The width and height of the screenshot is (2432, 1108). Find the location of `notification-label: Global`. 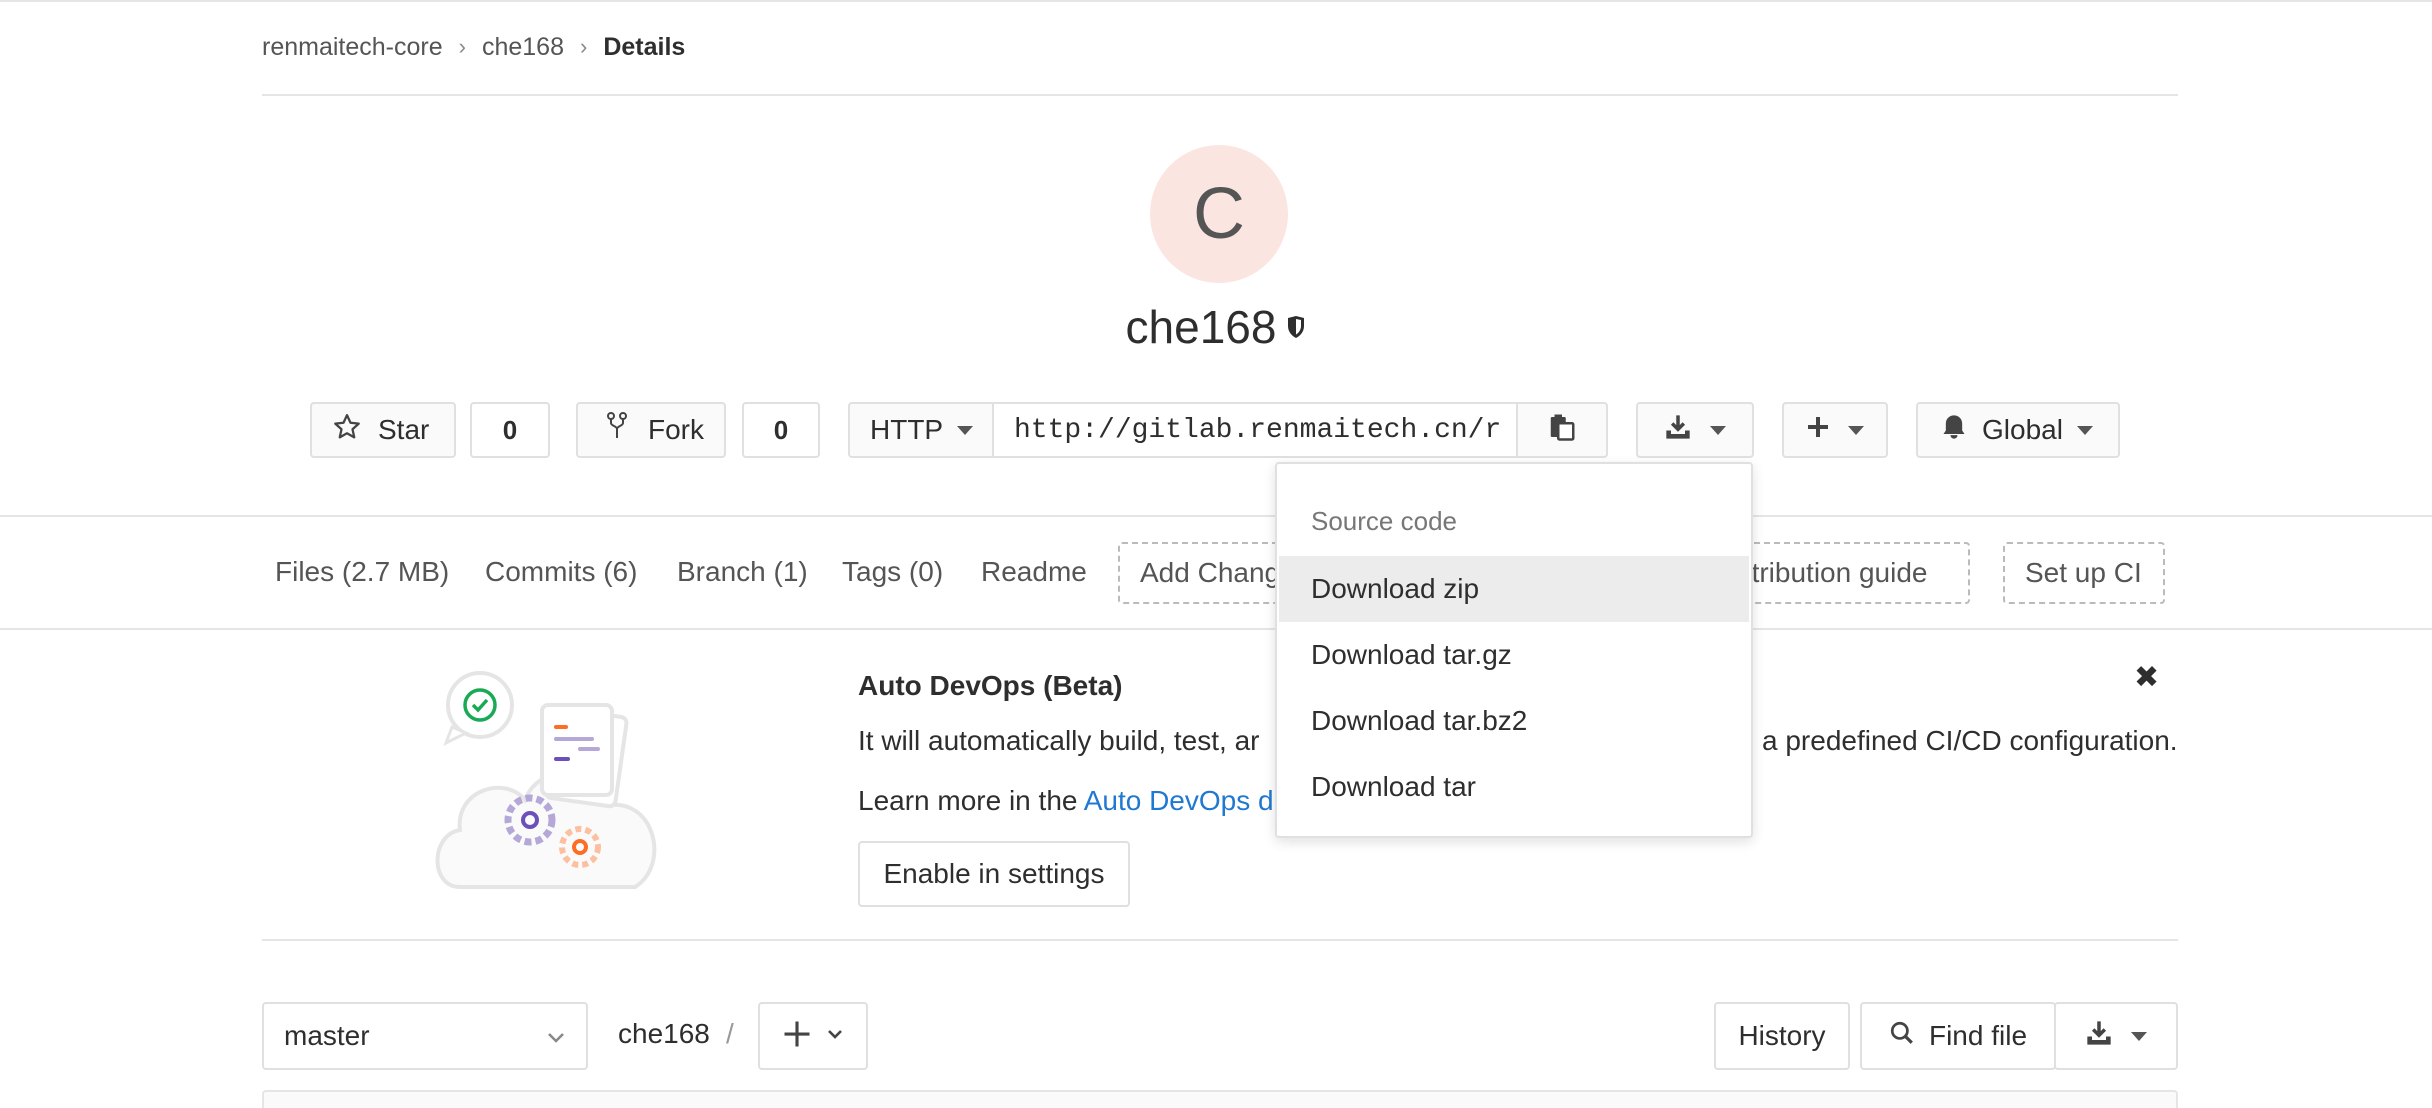

notification-label: Global is located at coordinates (2022, 429).